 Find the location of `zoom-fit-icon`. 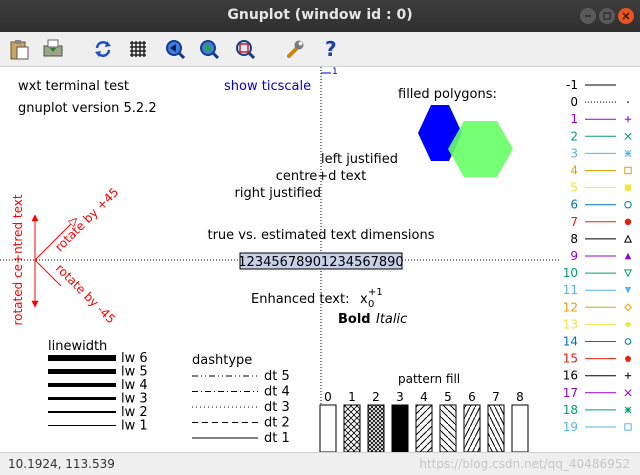

zoom-fit-icon is located at coordinates (245, 49).